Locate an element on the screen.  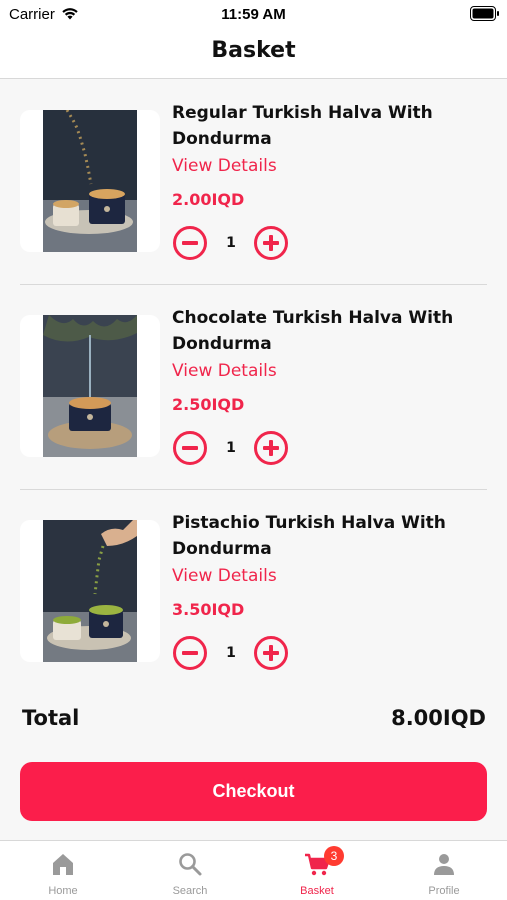
person-icon is located at coordinates (444, 864).